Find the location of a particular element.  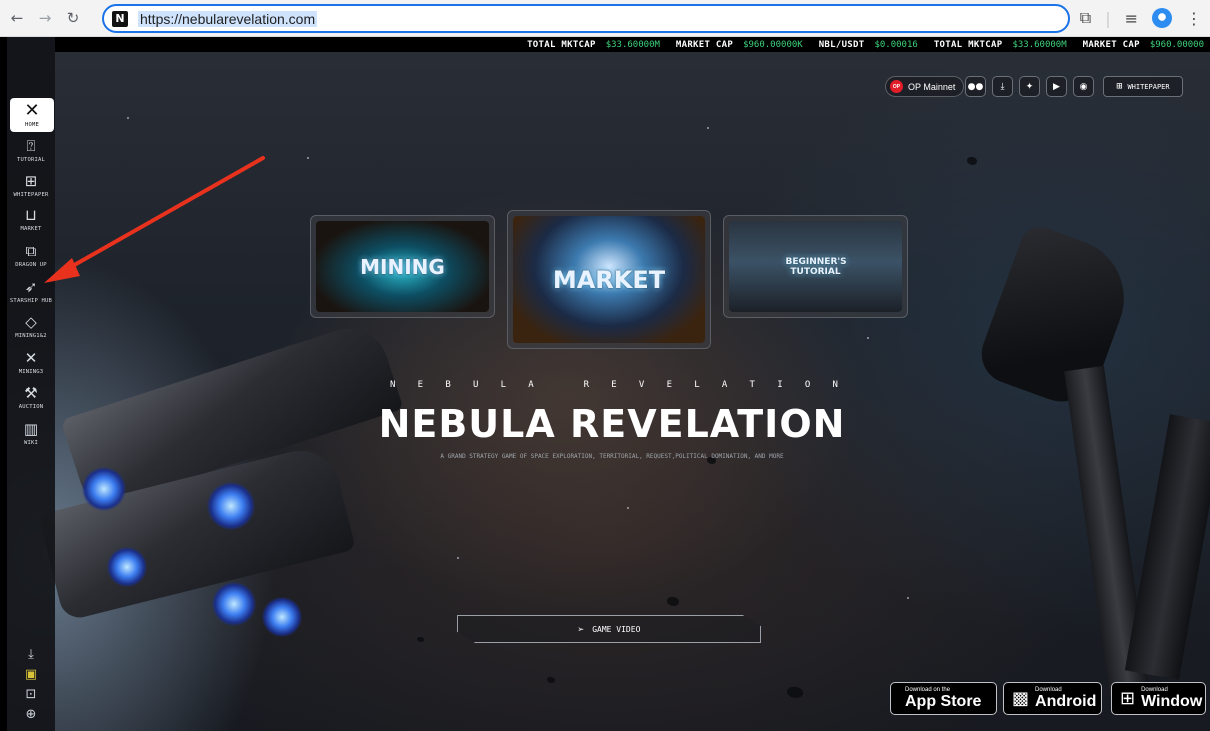

annotation-arrow is located at coordinates (154, 219).